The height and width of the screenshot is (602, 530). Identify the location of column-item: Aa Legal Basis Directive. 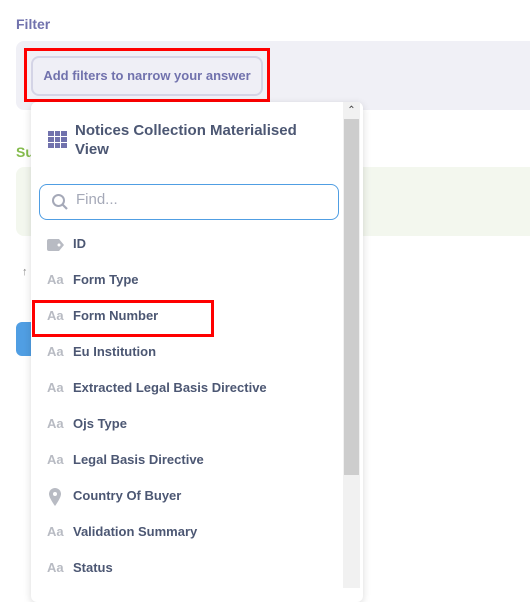
(187, 461).